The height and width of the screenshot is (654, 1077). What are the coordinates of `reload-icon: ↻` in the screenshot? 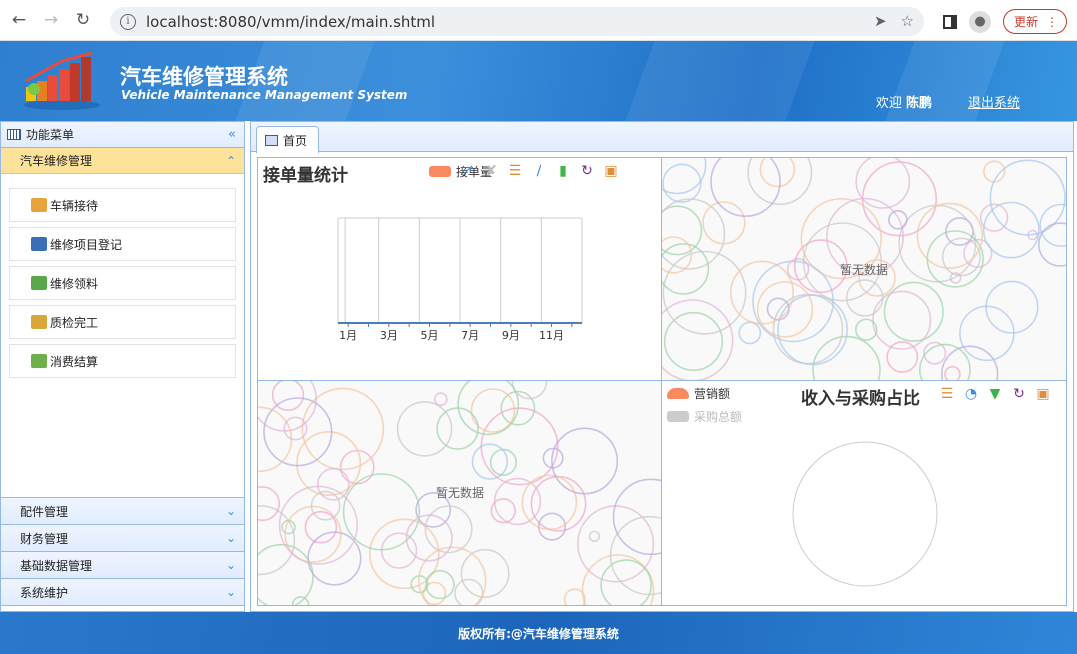 It's located at (83, 20).